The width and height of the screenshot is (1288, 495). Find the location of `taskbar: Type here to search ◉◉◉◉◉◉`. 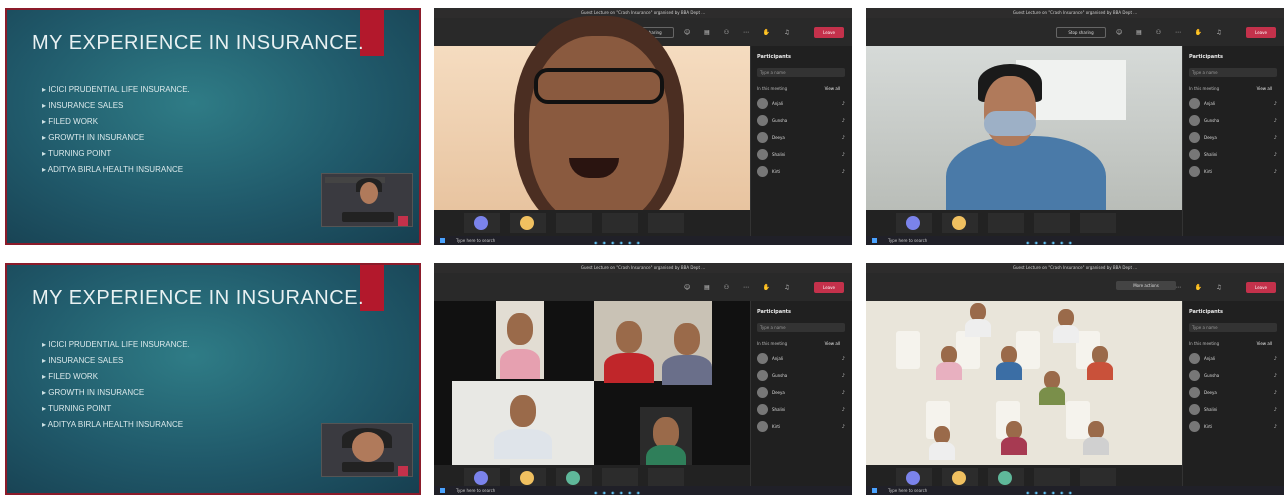

taskbar: Type here to search ◉◉◉◉◉◉ is located at coordinates (643, 490).